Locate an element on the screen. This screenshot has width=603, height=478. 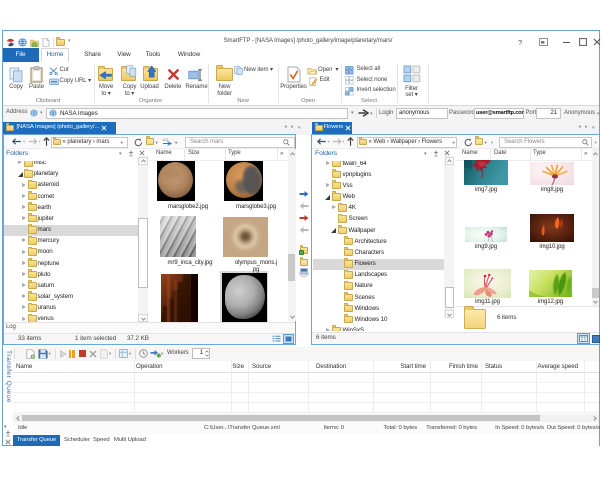
svg-text: 123 is located at coordinates (165, 139).